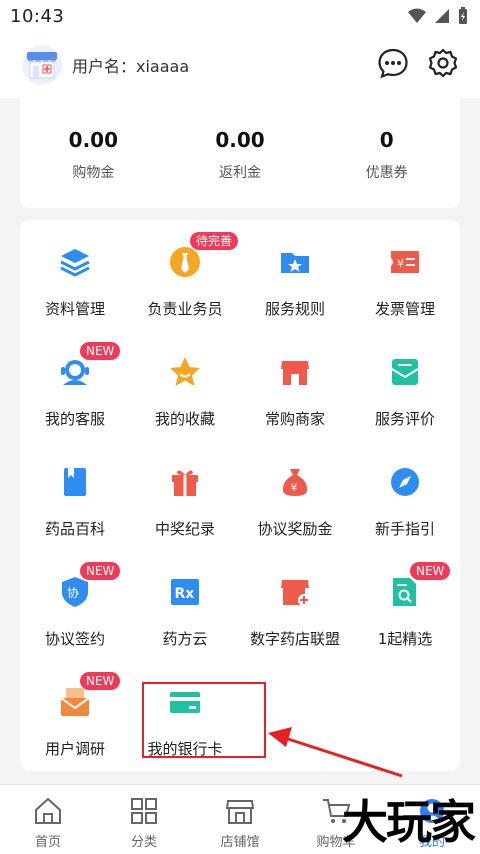 The height and width of the screenshot is (854, 480). I want to click on tab-label: 分类, so click(143, 842).